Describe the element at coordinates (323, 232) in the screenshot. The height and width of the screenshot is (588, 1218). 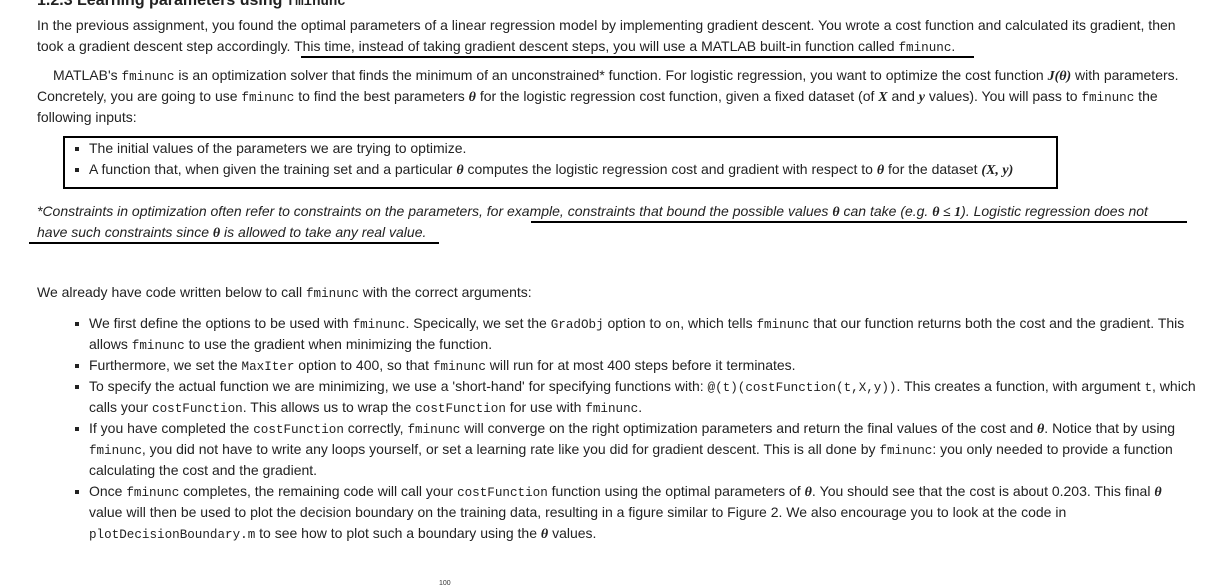
I see `note-text: is allowed to take any real value.` at that location.